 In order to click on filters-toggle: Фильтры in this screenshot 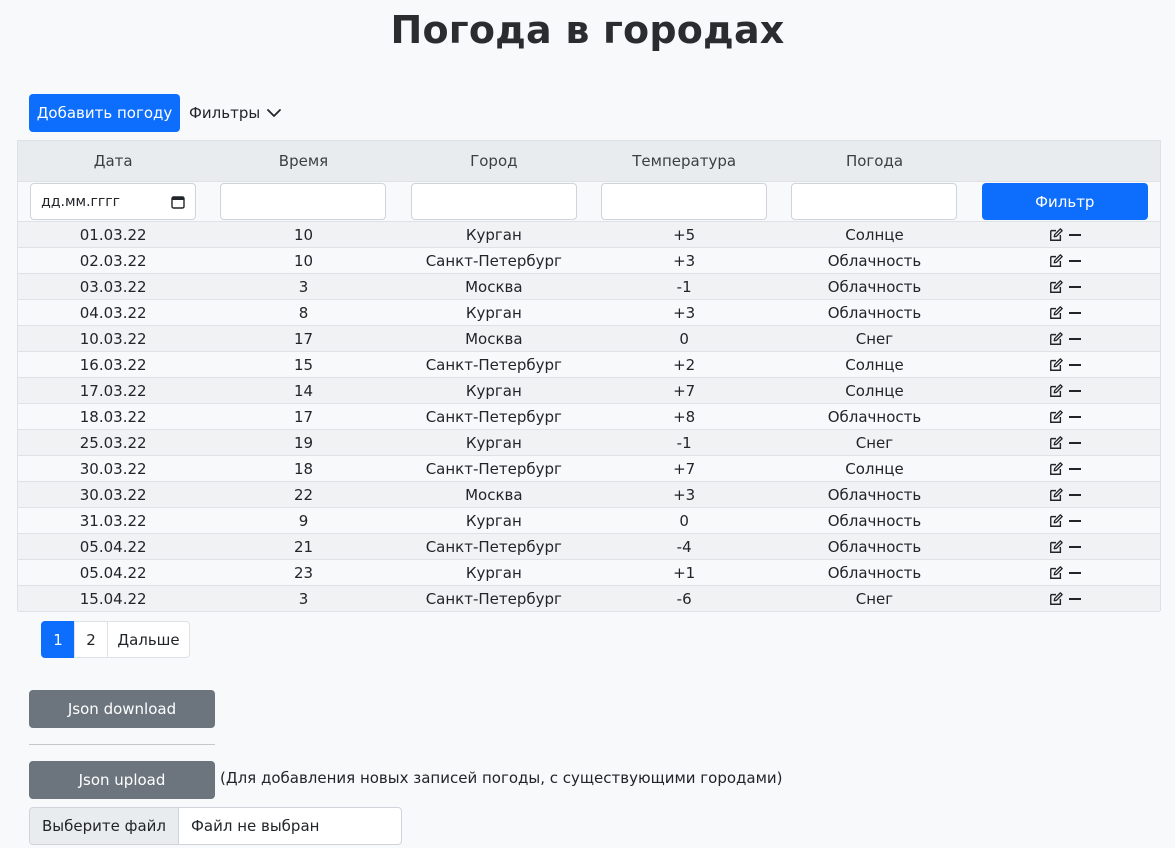, I will do `click(235, 113)`.